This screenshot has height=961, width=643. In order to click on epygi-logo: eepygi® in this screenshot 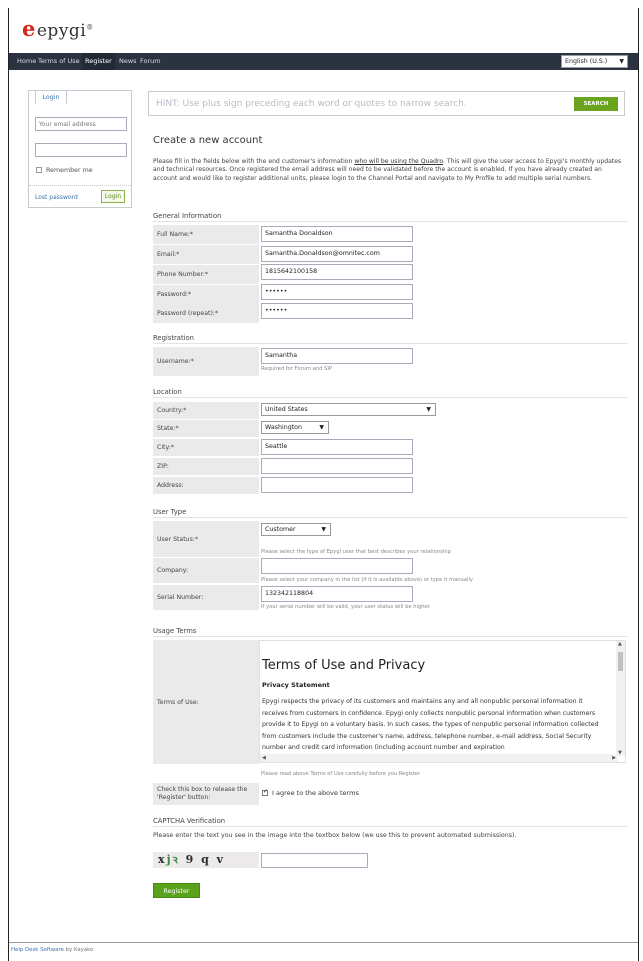, I will do `click(58, 28)`.